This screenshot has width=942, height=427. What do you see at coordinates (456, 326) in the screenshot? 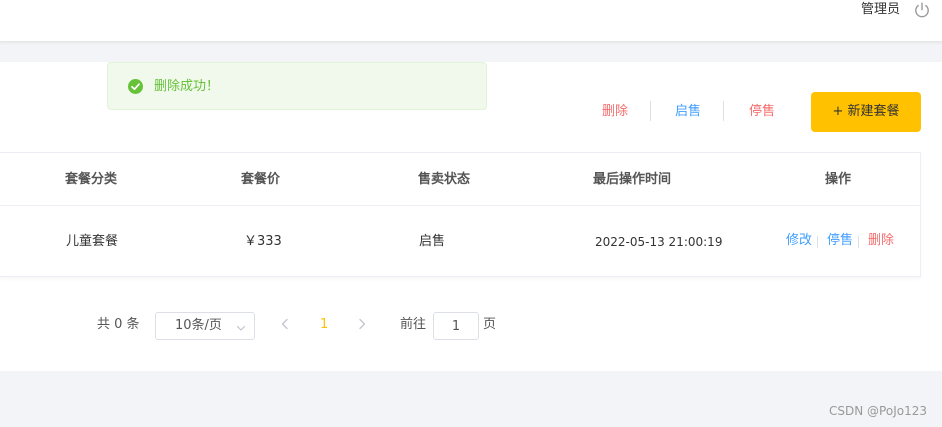
I see `pagination-goto-input` at bounding box center [456, 326].